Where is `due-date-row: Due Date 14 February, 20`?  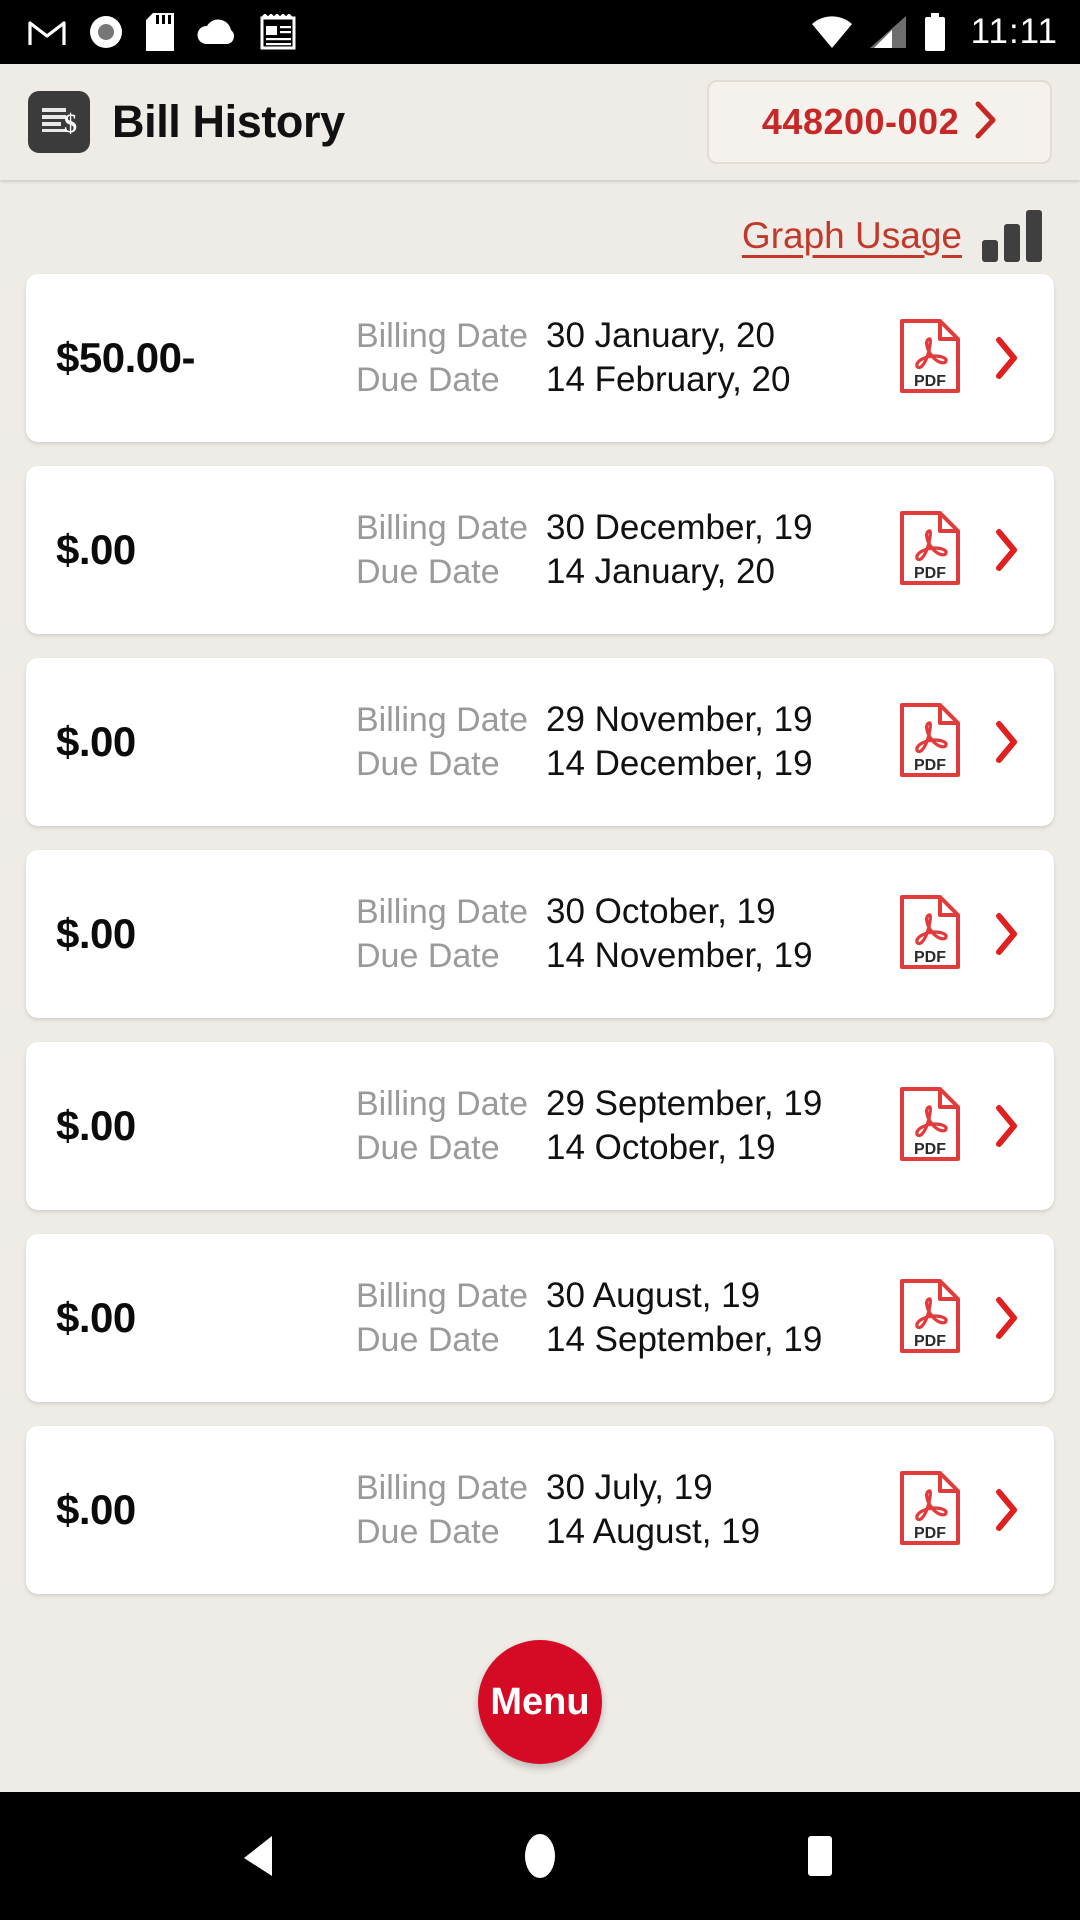
due-date-row: Due Date 14 February, 20 is located at coordinates (627, 380).